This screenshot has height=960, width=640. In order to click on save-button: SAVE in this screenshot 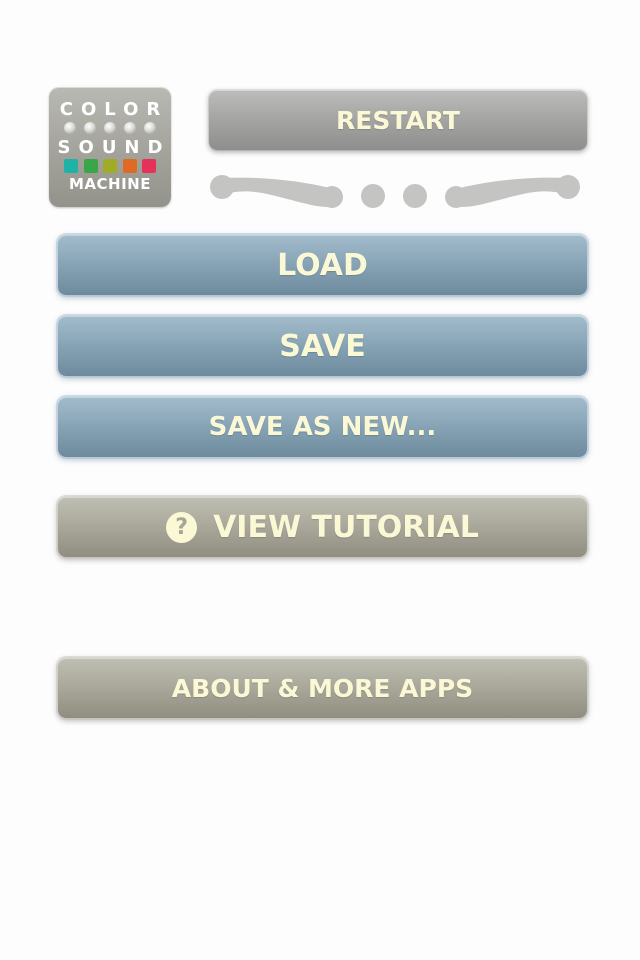, I will do `click(322, 346)`.